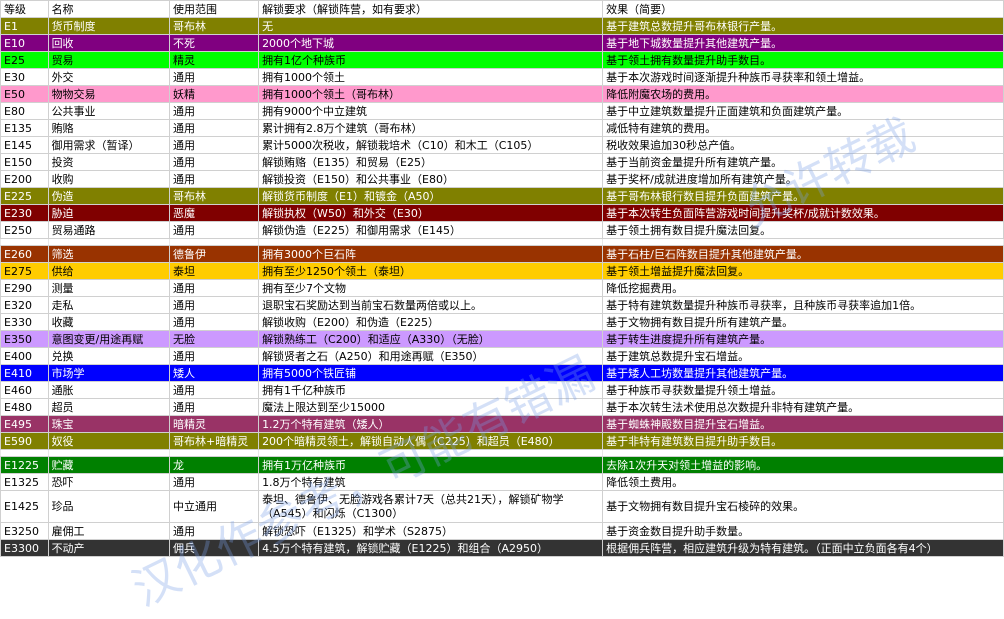 The height and width of the screenshot is (619, 1004). I want to click on cell-name: 御用需求（暂译）, so click(109, 145).